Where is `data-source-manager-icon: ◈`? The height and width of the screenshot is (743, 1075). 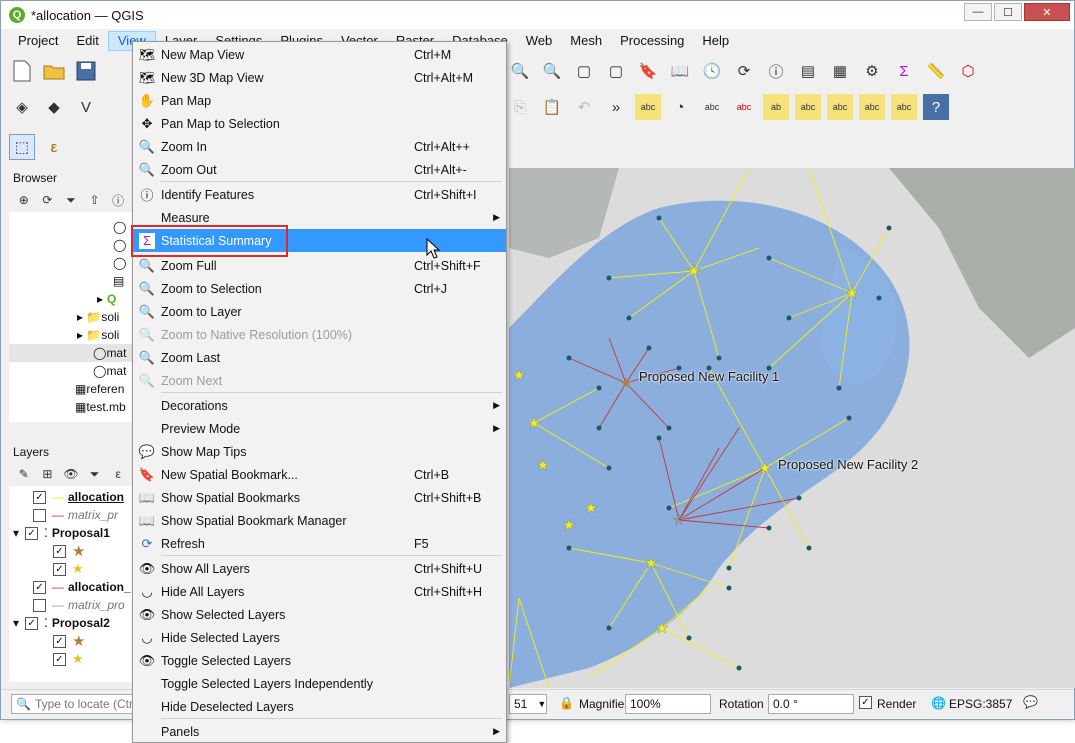 data-source-manager-icon: ◈ is located at coordinates (22, 107).